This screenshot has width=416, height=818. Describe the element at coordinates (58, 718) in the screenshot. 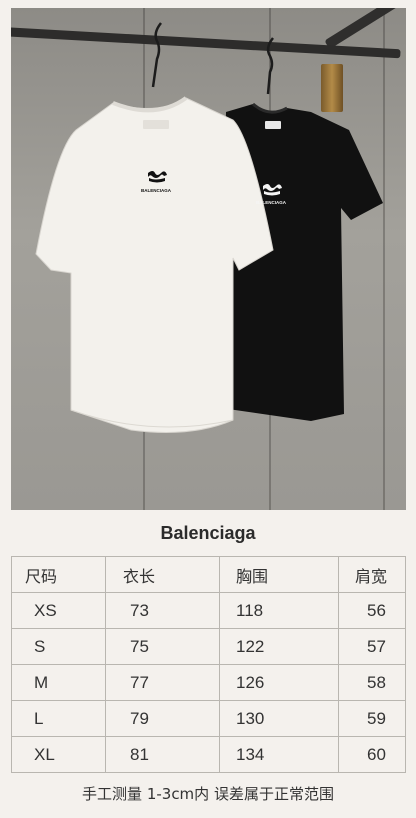

I see `size-cell: L` at that location.